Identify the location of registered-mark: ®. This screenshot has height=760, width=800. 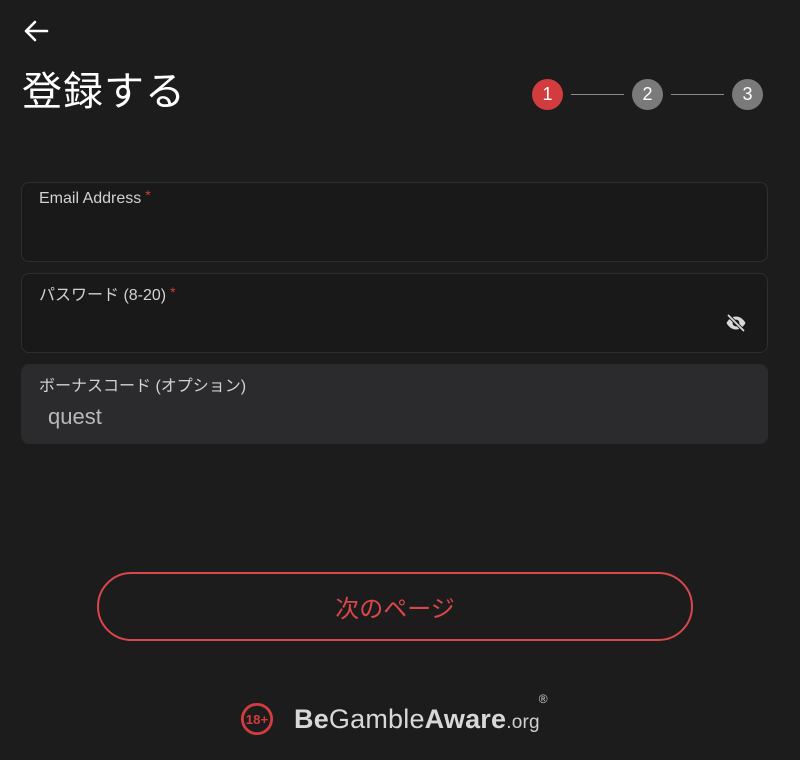
(543, 698).